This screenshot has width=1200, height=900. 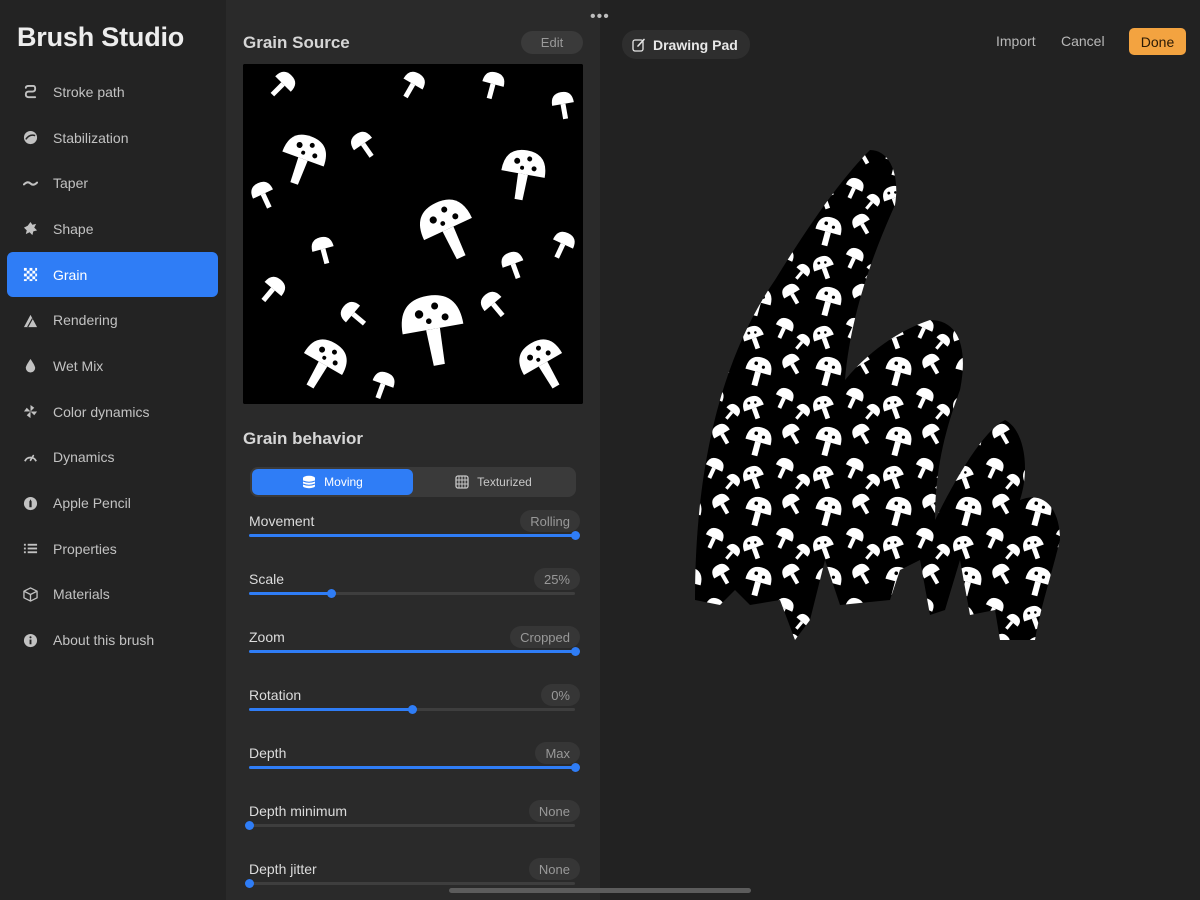 I want to click on grain-mode-segmented-control: Moving Texturized, so click(x=413, y=482).